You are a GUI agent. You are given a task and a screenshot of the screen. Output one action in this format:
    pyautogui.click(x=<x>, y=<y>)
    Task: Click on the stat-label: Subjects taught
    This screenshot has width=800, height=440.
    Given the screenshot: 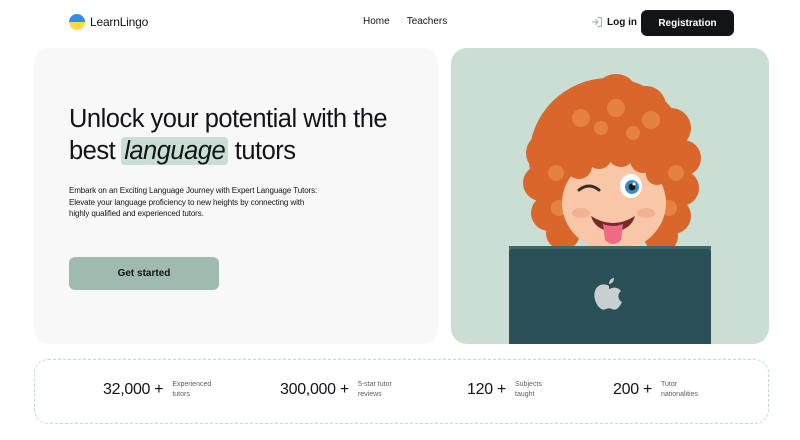 What is the action you would take?
    pyautogui.click(x=528, y=389)
    